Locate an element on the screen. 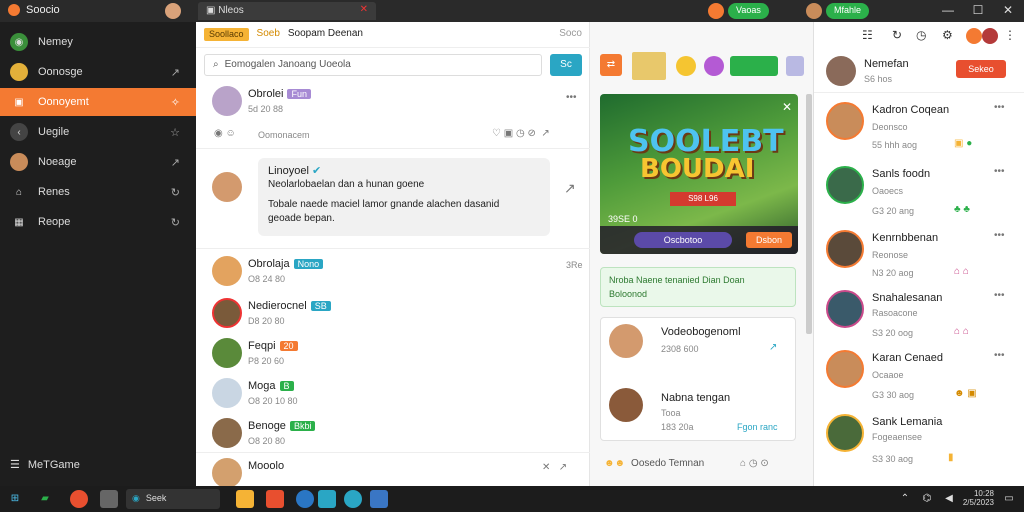 The height and width of the screenshot is (512, 1024). list-item-name: Mooolo is located at coordinates (266, 466).